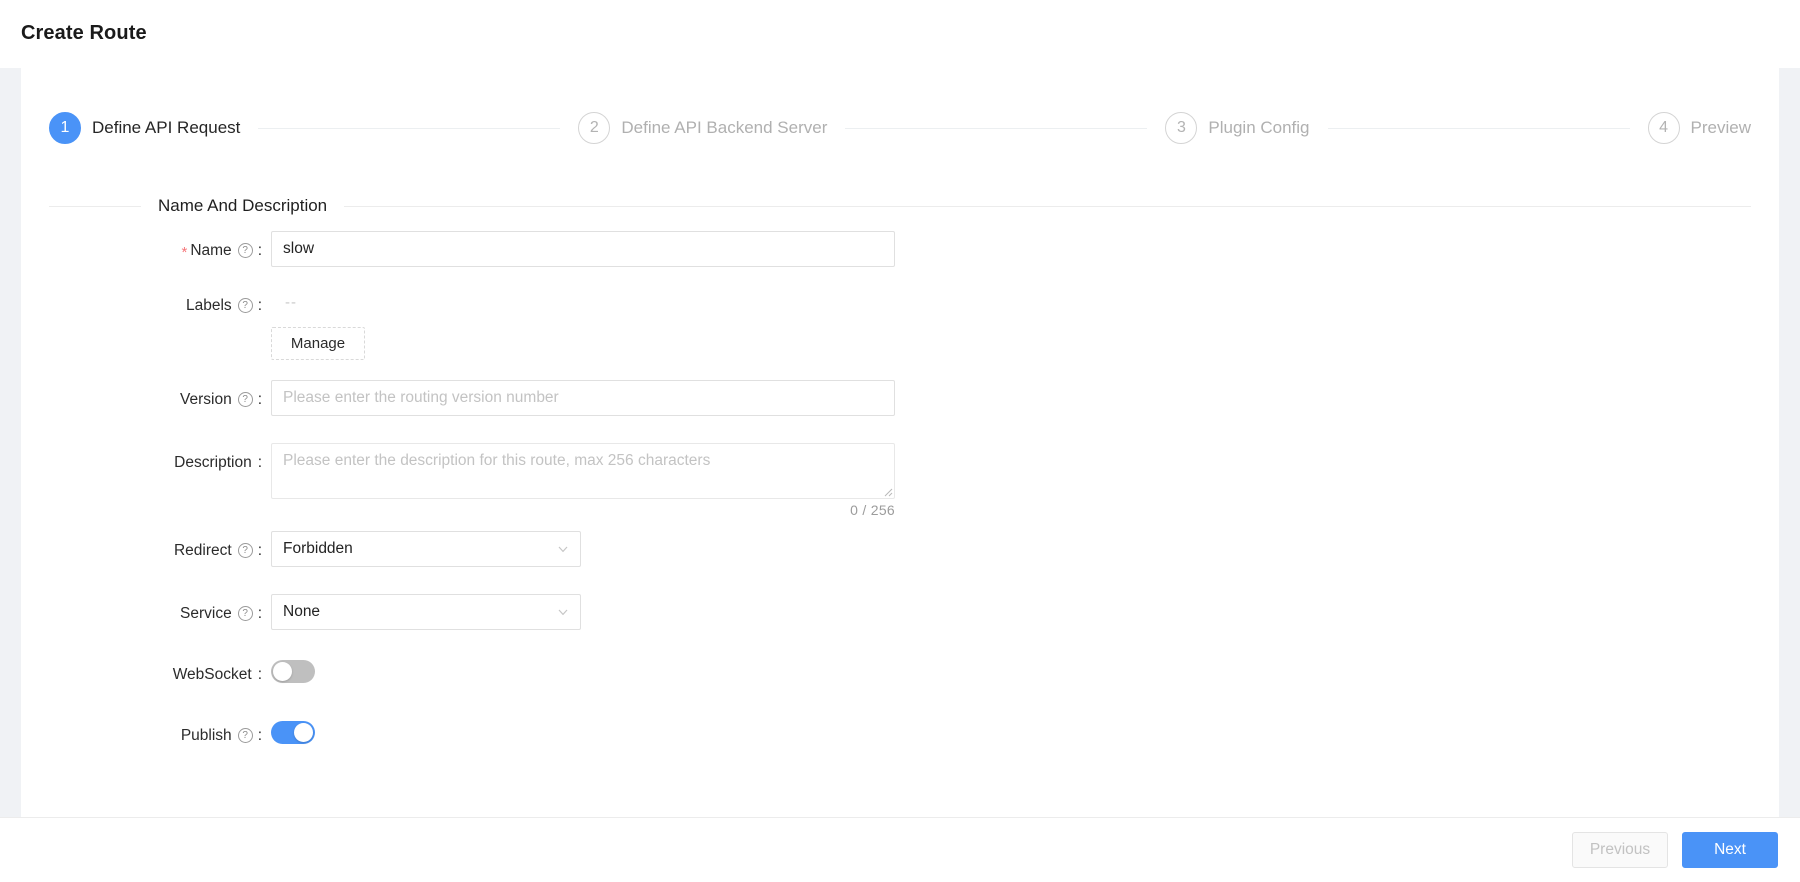 This screenshot has height=882, width=1800. Describe the element at coordinates (206, 735) in the screenshot. I see `publish-label: Publish` at that location.